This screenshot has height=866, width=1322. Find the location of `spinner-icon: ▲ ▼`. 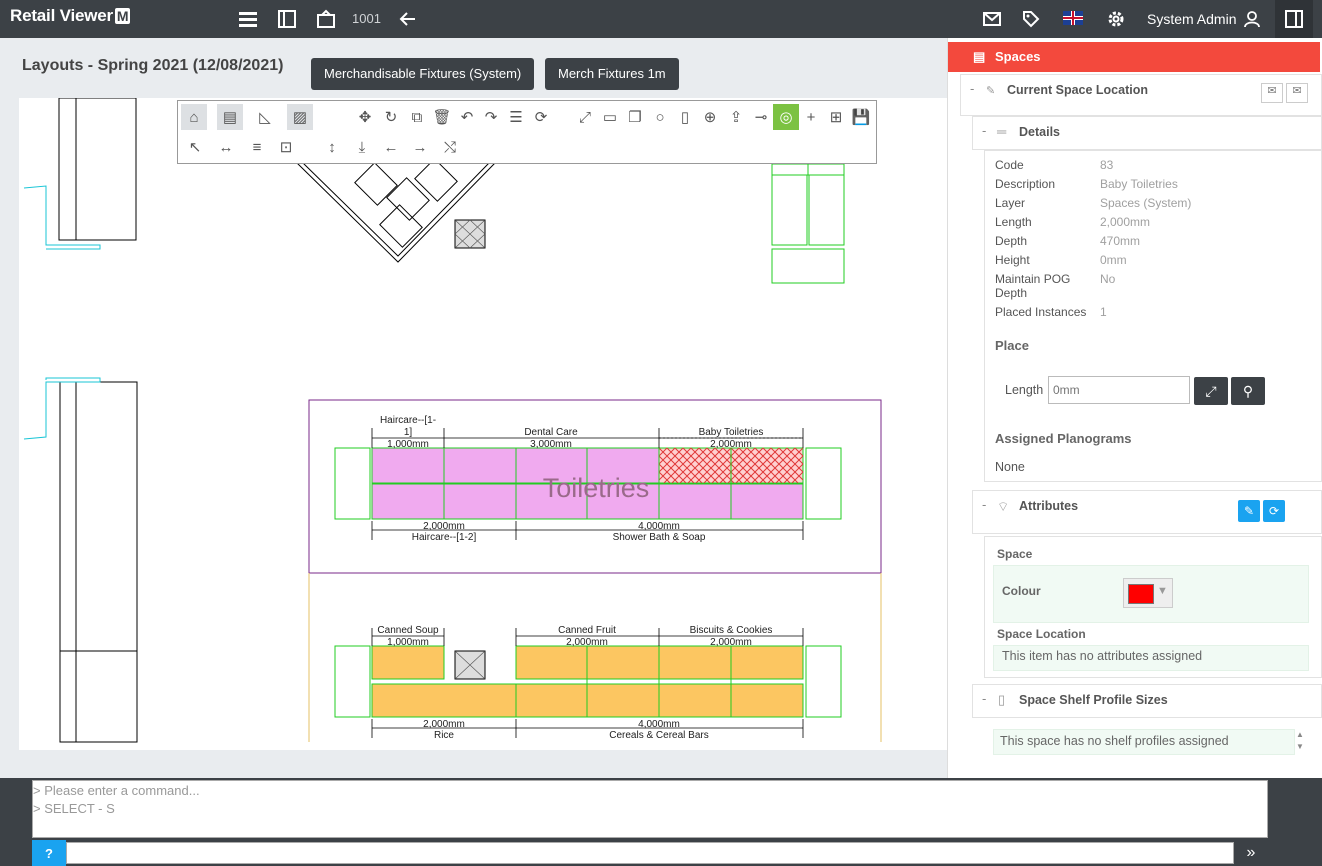

spinner-icon: ▲ ▼ is located at coordinates (1300, 741).